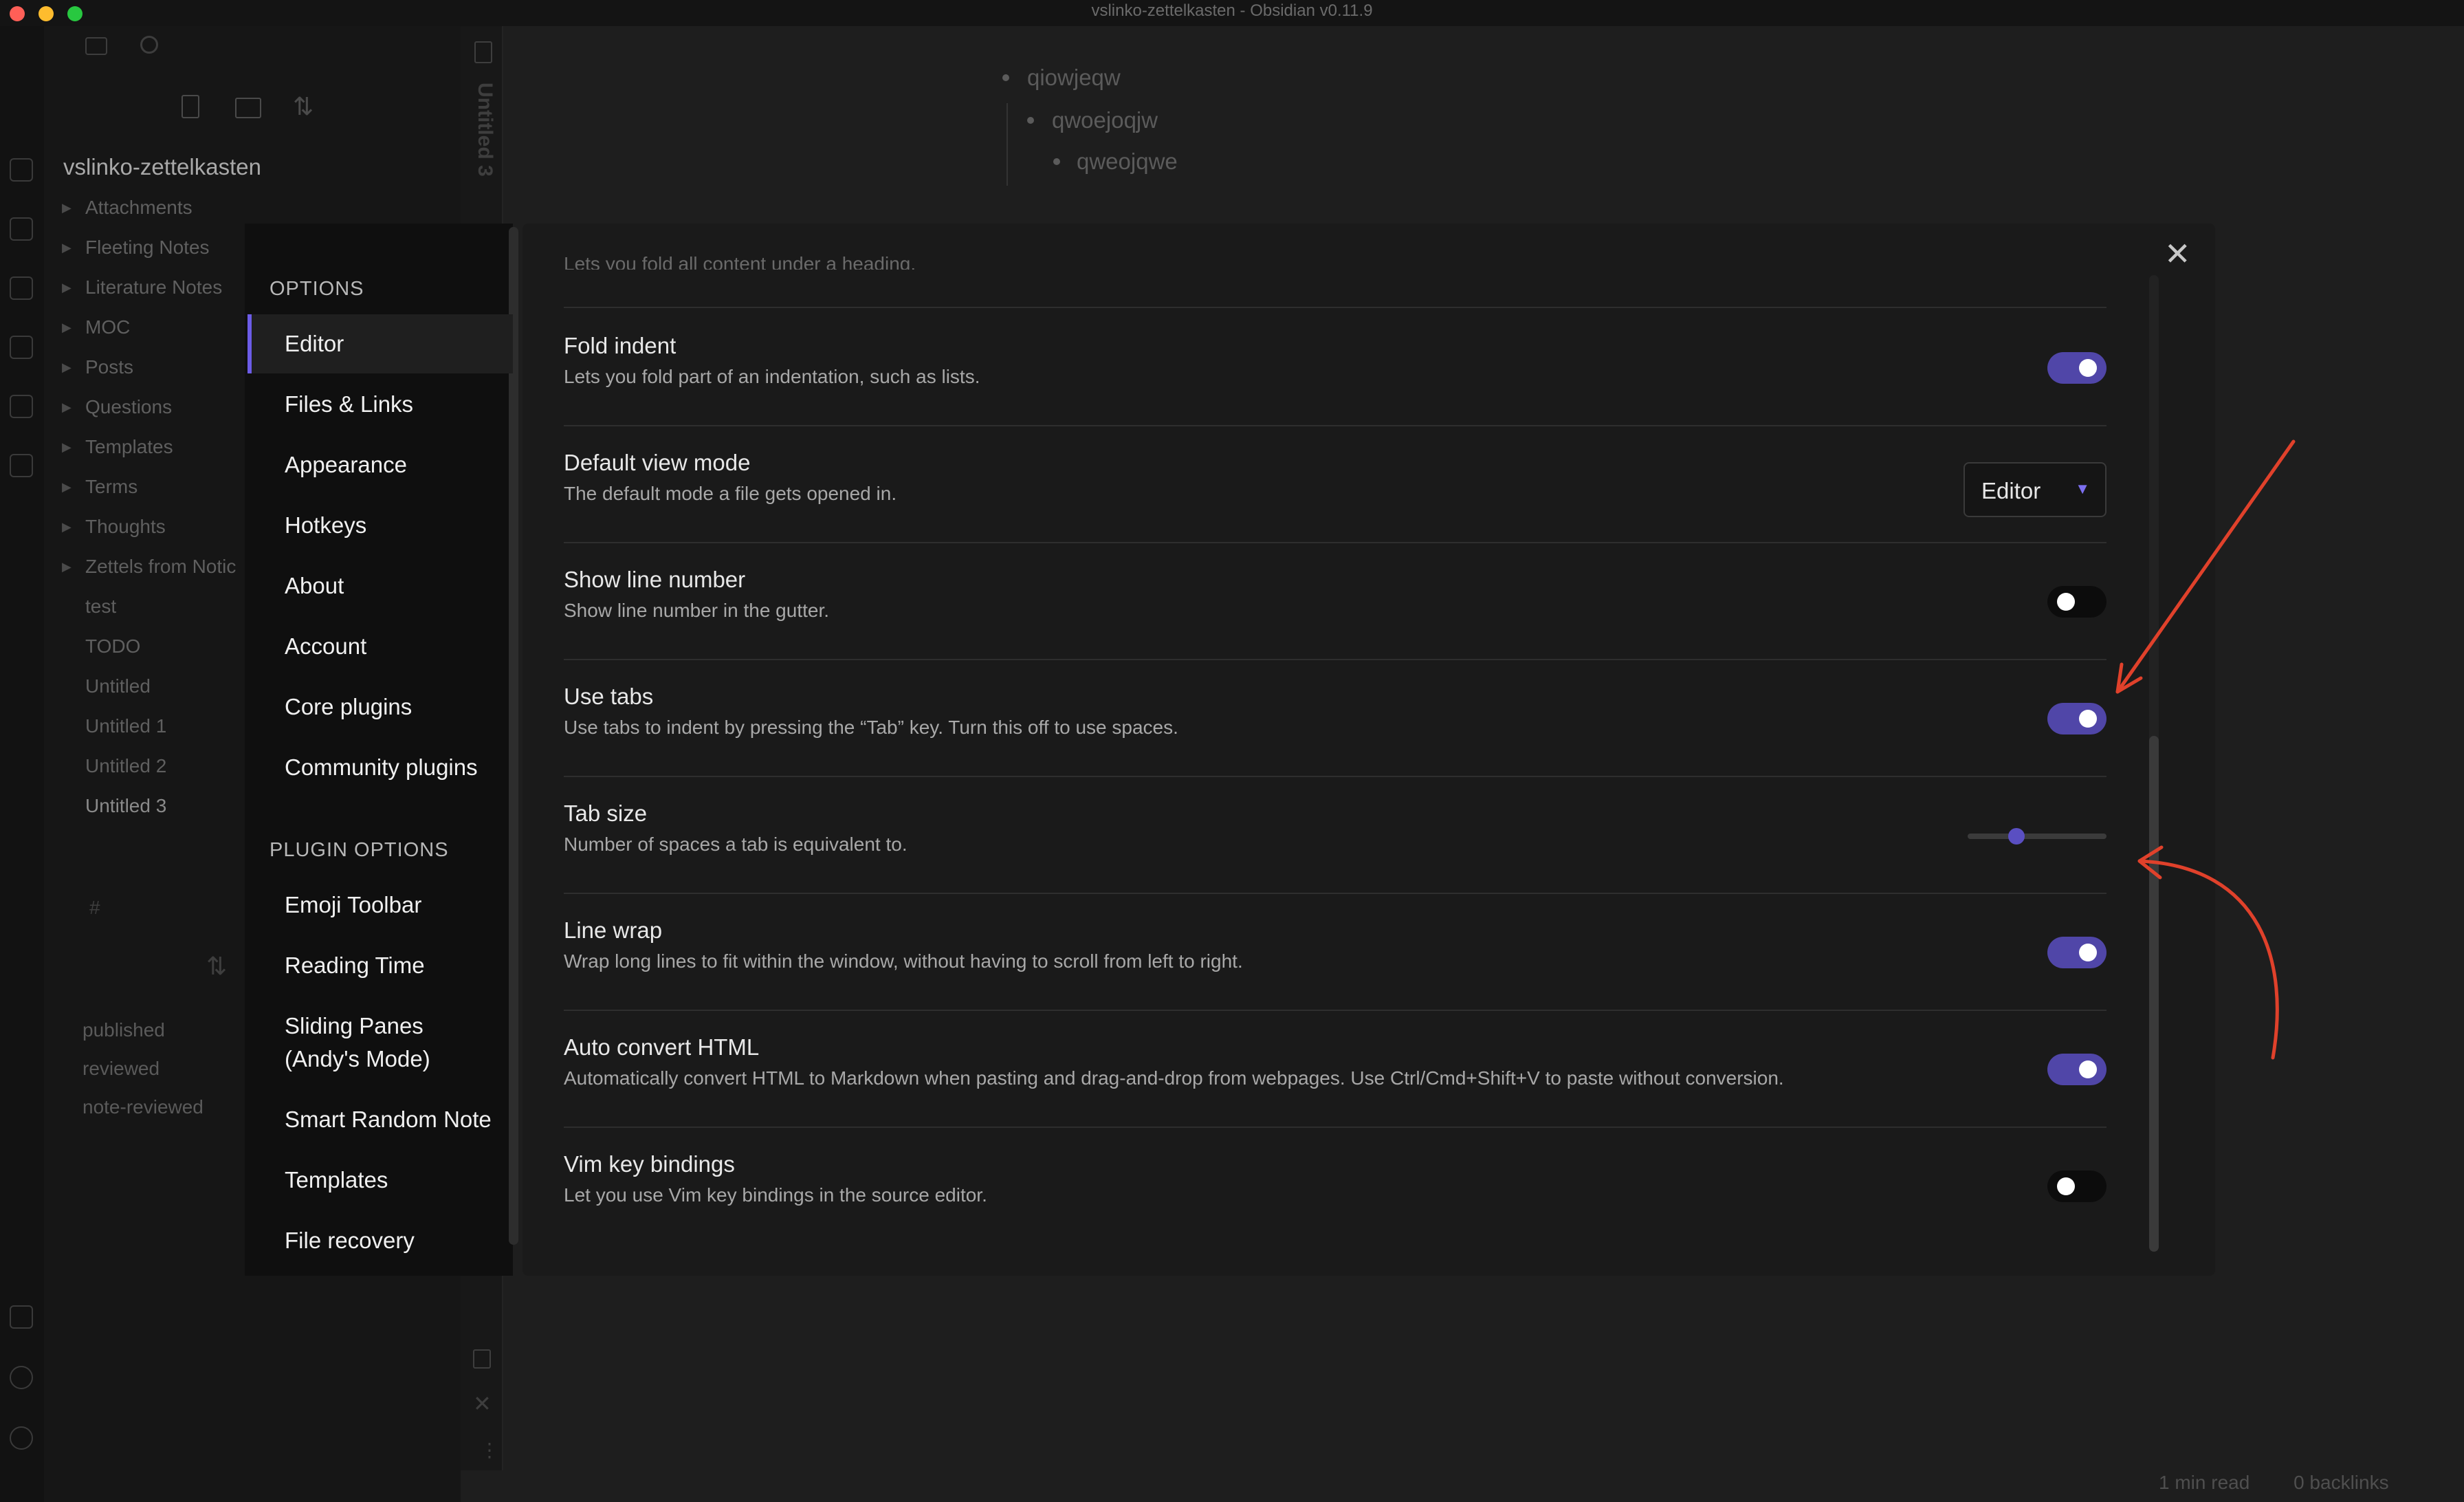 The height and width of the screenshot is (1502, 2464). What do you see at coordinates (2208, 959) in the screenshot?
I see `annotation-arrow-curved` at bounding box center [2208, 959].